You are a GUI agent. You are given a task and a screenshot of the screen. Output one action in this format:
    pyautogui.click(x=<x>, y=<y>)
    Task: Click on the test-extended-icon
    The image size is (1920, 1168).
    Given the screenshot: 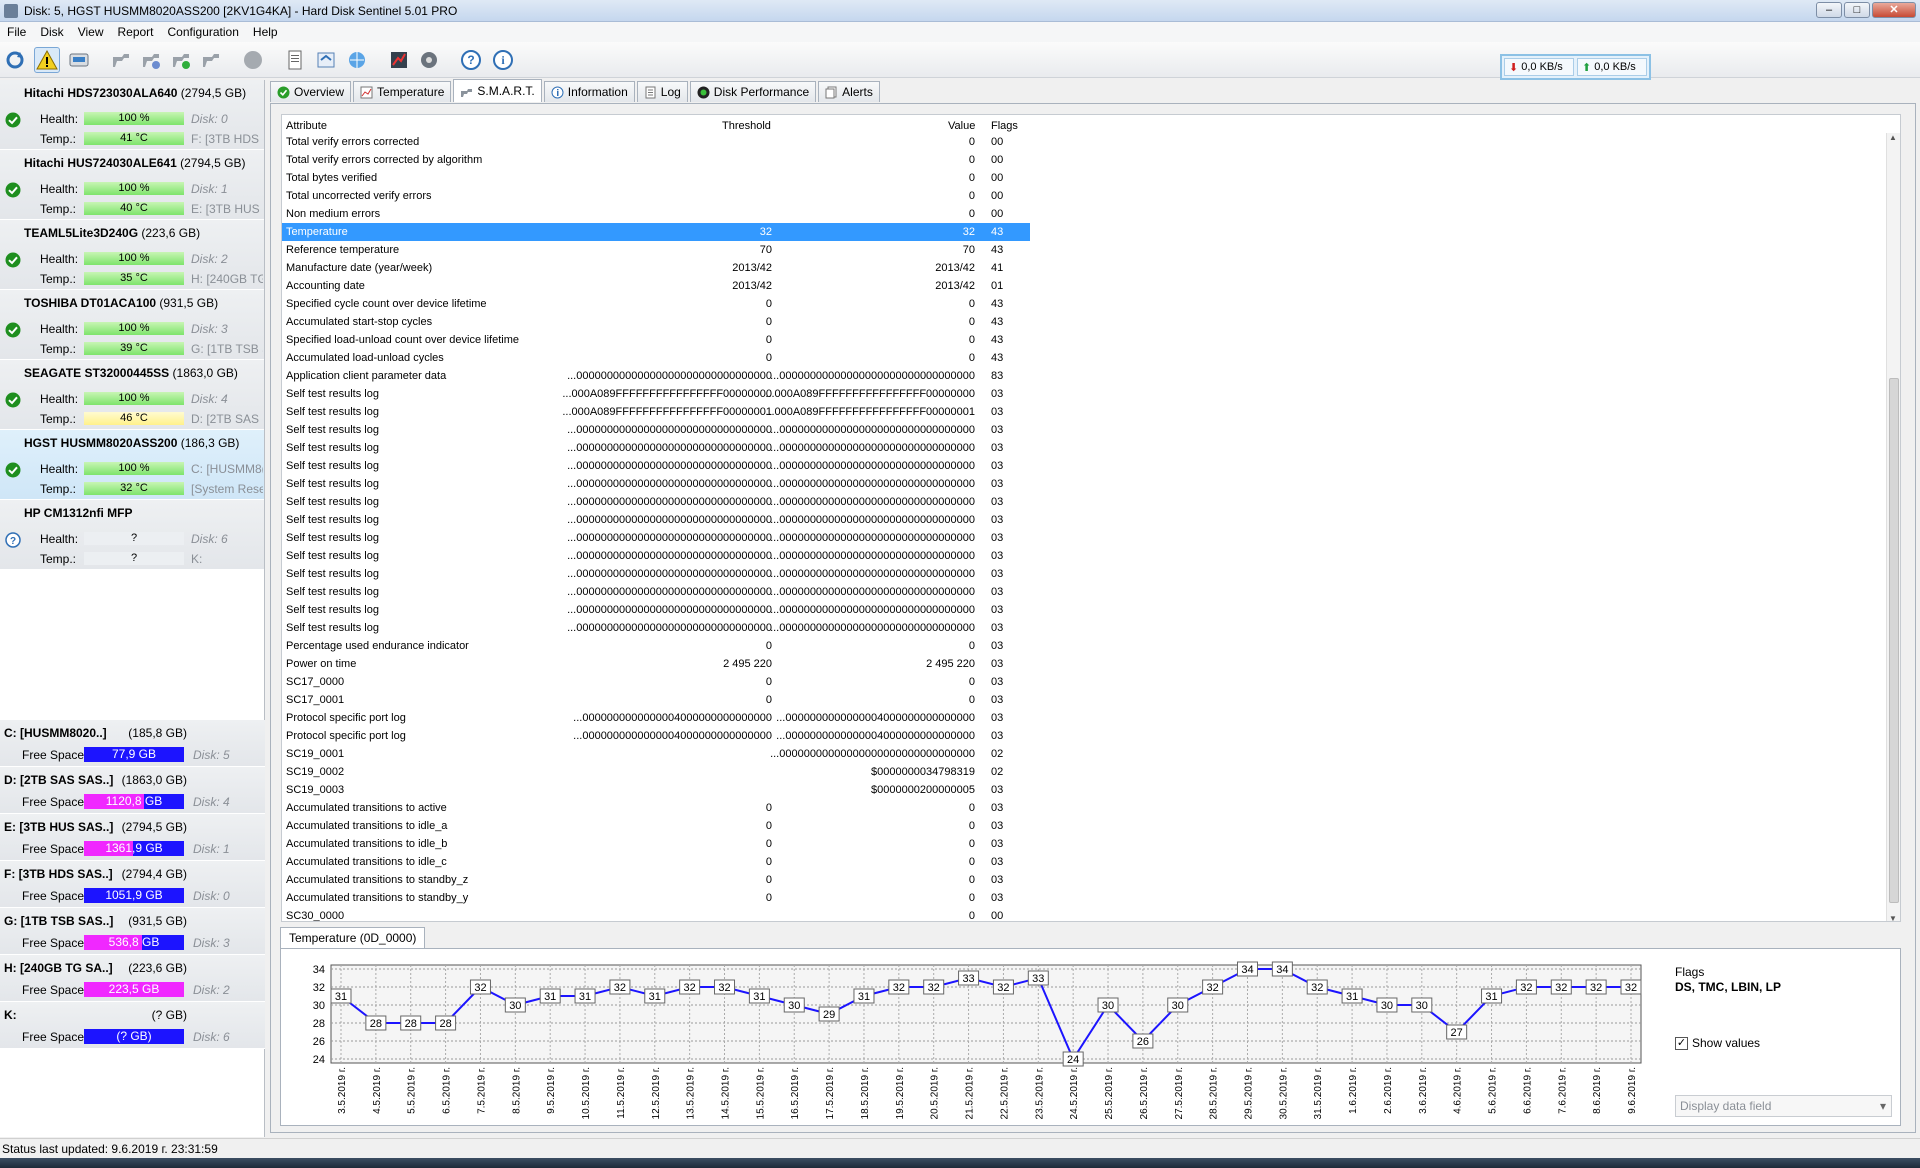 What is the action you would take?
    pyautogui.click(x=211, y=60)
    